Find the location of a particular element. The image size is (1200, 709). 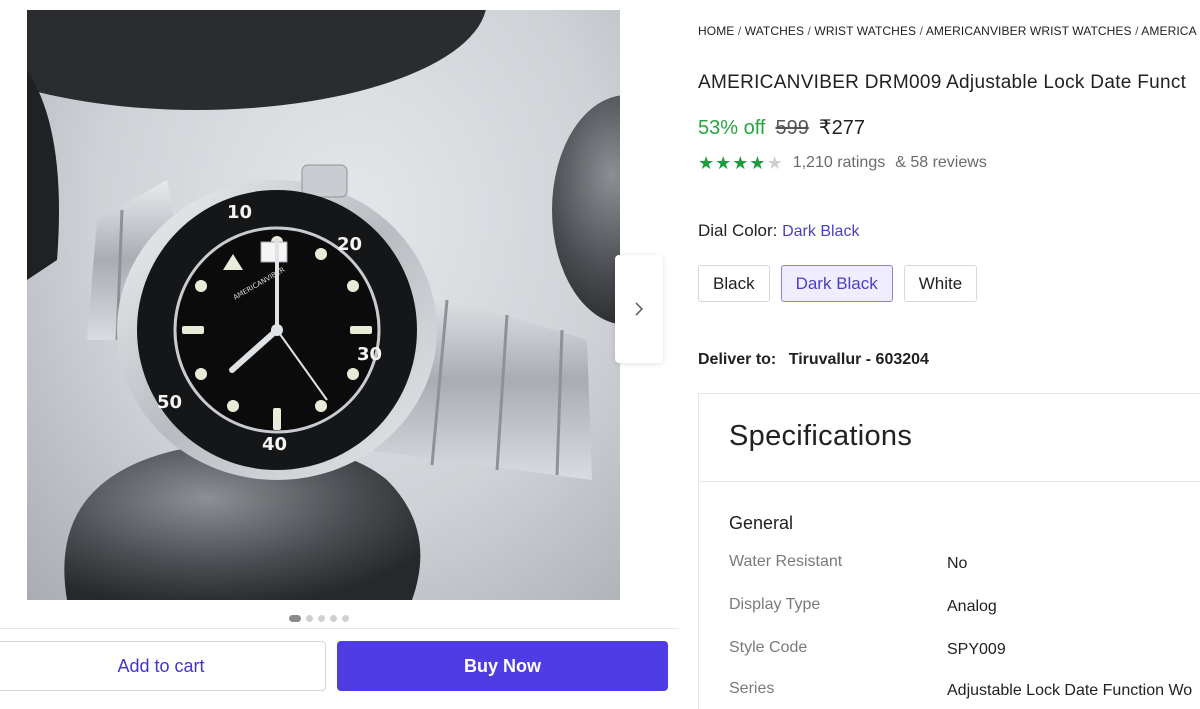

ratings-count: 1,210 ratings is located at coordinates (839, 163).